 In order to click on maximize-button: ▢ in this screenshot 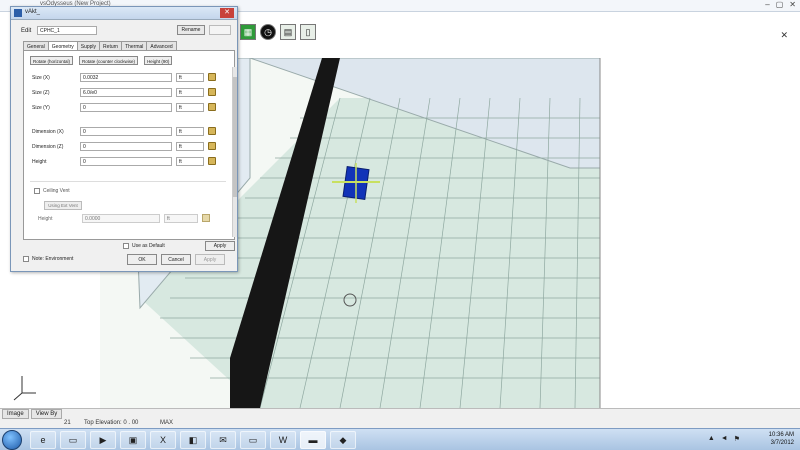, I will do `click(780, 4)`.